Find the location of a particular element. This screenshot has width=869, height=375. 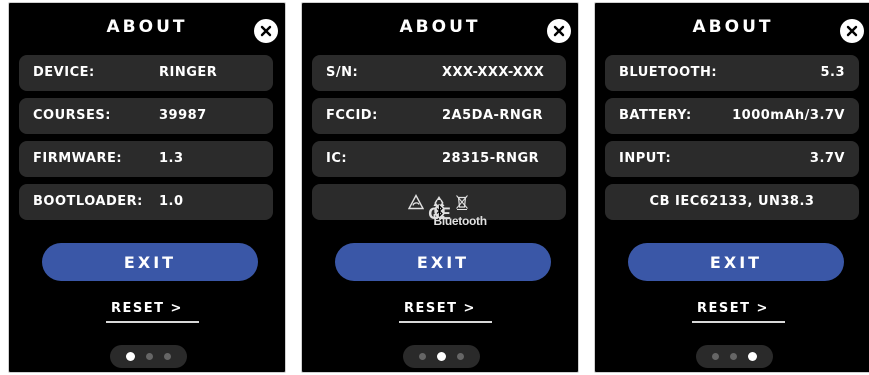

info-label: IC: is located at coordinates (337, 158).